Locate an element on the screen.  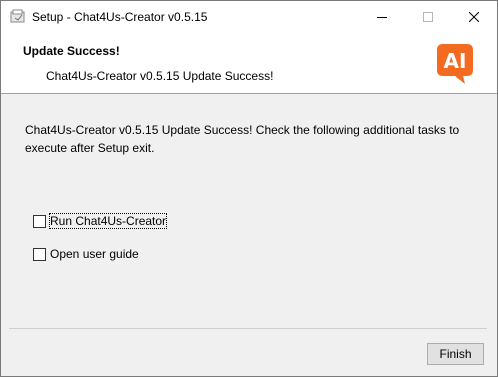
window-title: Setup - Chat4Us-Creator v0.5.15 is located at coordinates (120, 17).